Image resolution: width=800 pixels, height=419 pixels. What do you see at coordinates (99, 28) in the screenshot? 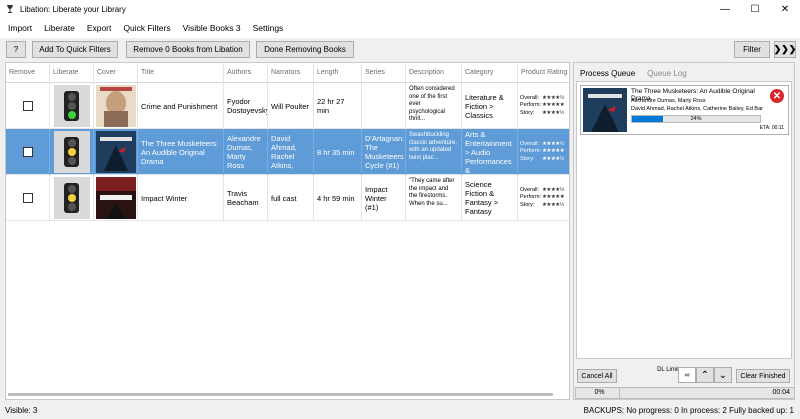
I see `menu-export: Export` at bounding box center [99, 28].